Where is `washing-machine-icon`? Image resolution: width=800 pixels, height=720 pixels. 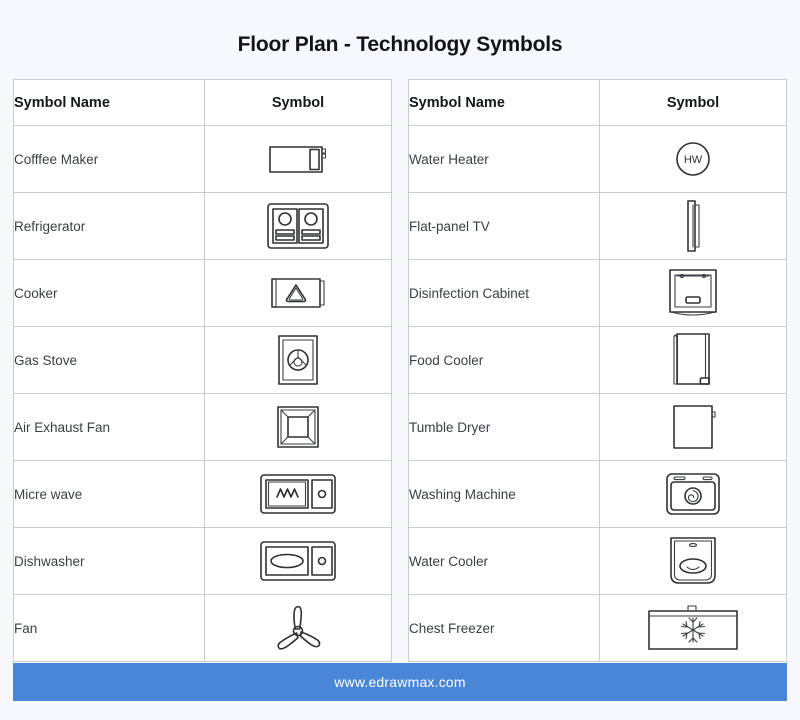 washing-machine-icon is located at coordinates (693, 494).